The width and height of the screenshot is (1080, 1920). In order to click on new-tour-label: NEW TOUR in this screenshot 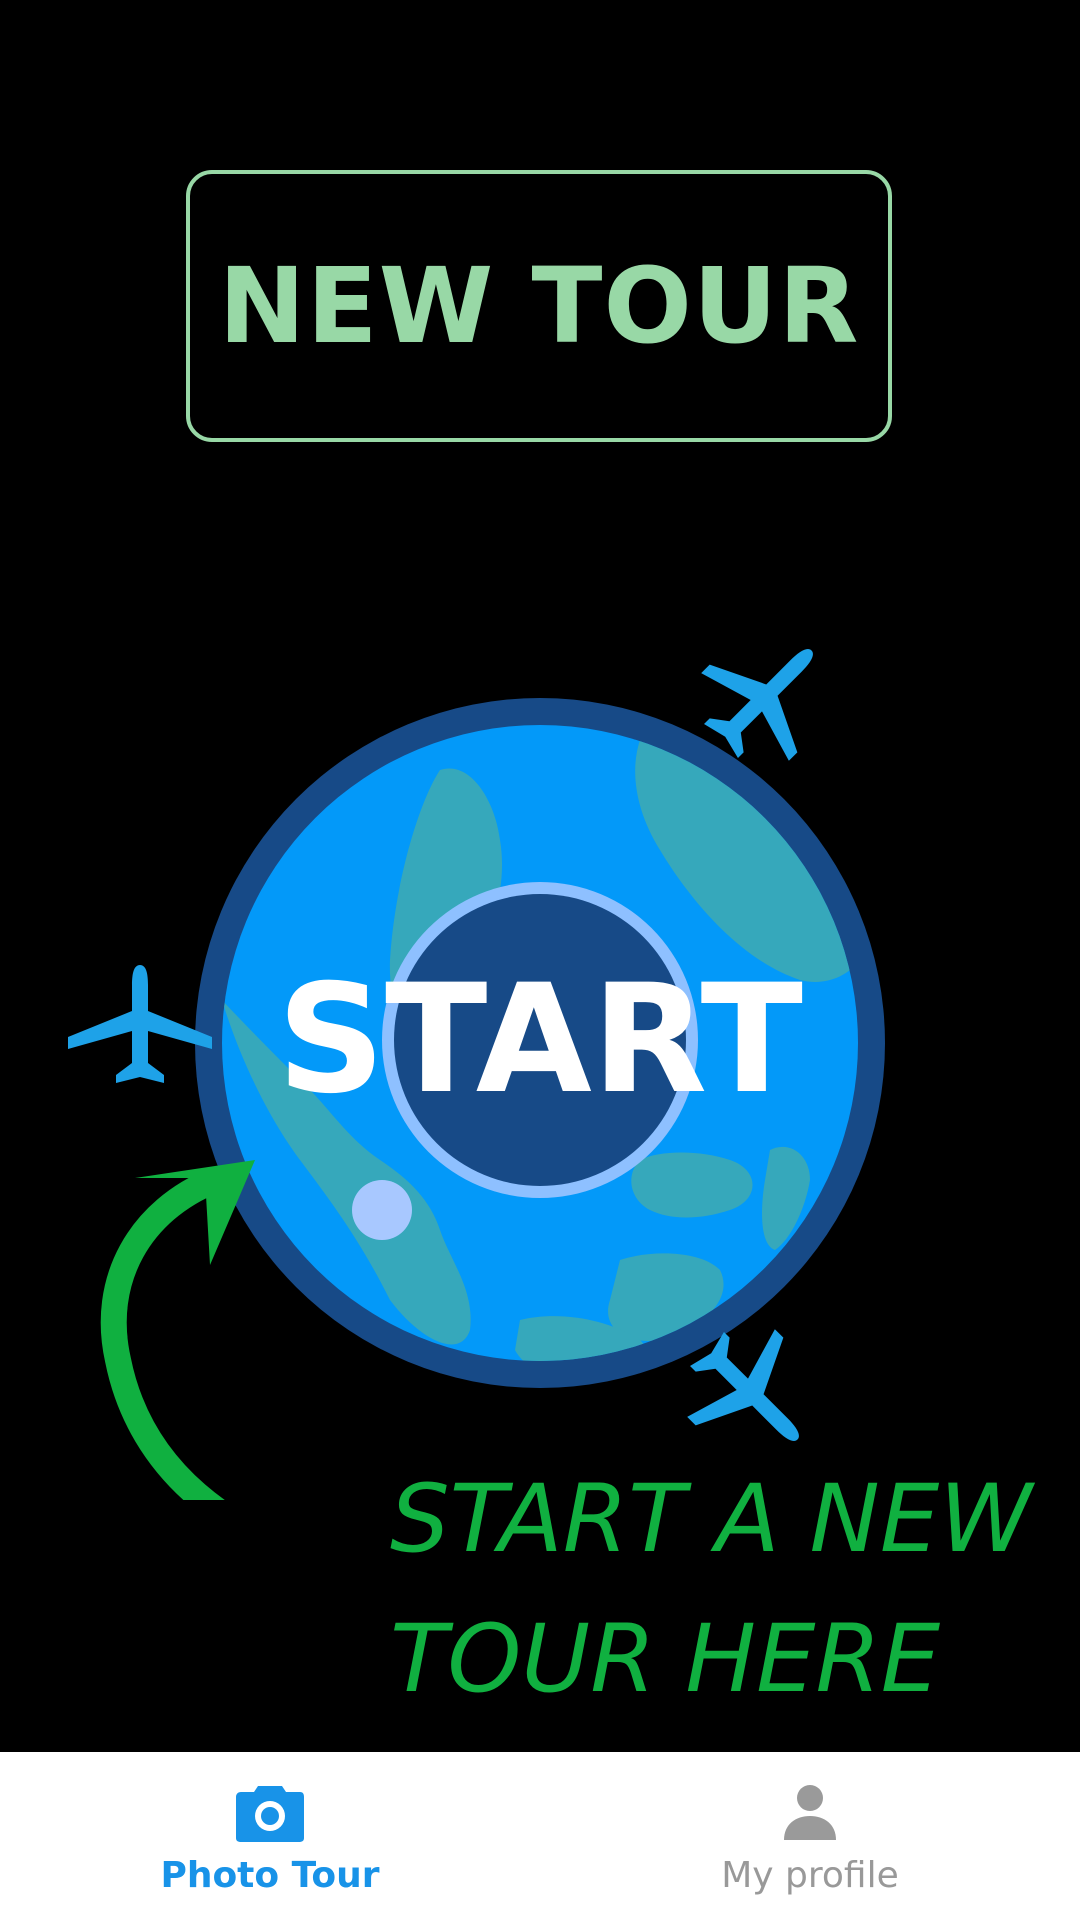, I will do `click(539, 306)`.